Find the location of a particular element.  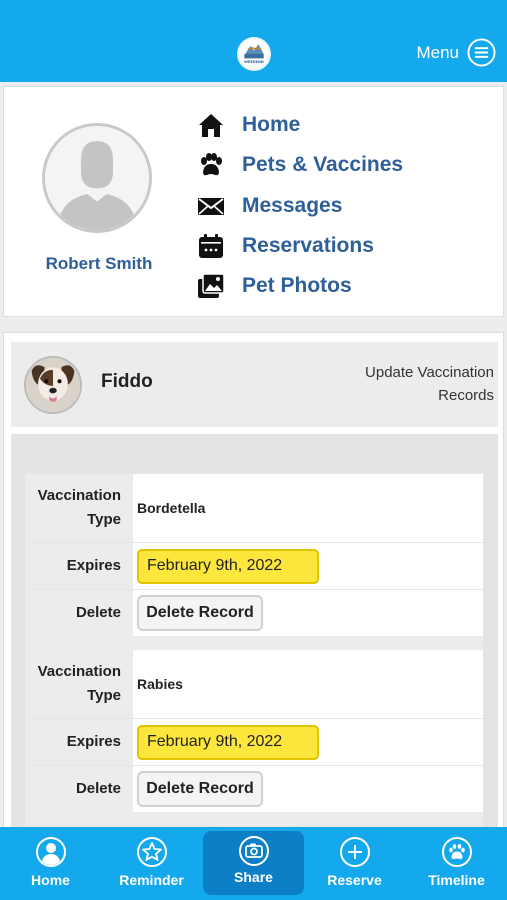

nav-label: Messages is located at coordinates (292, 205).